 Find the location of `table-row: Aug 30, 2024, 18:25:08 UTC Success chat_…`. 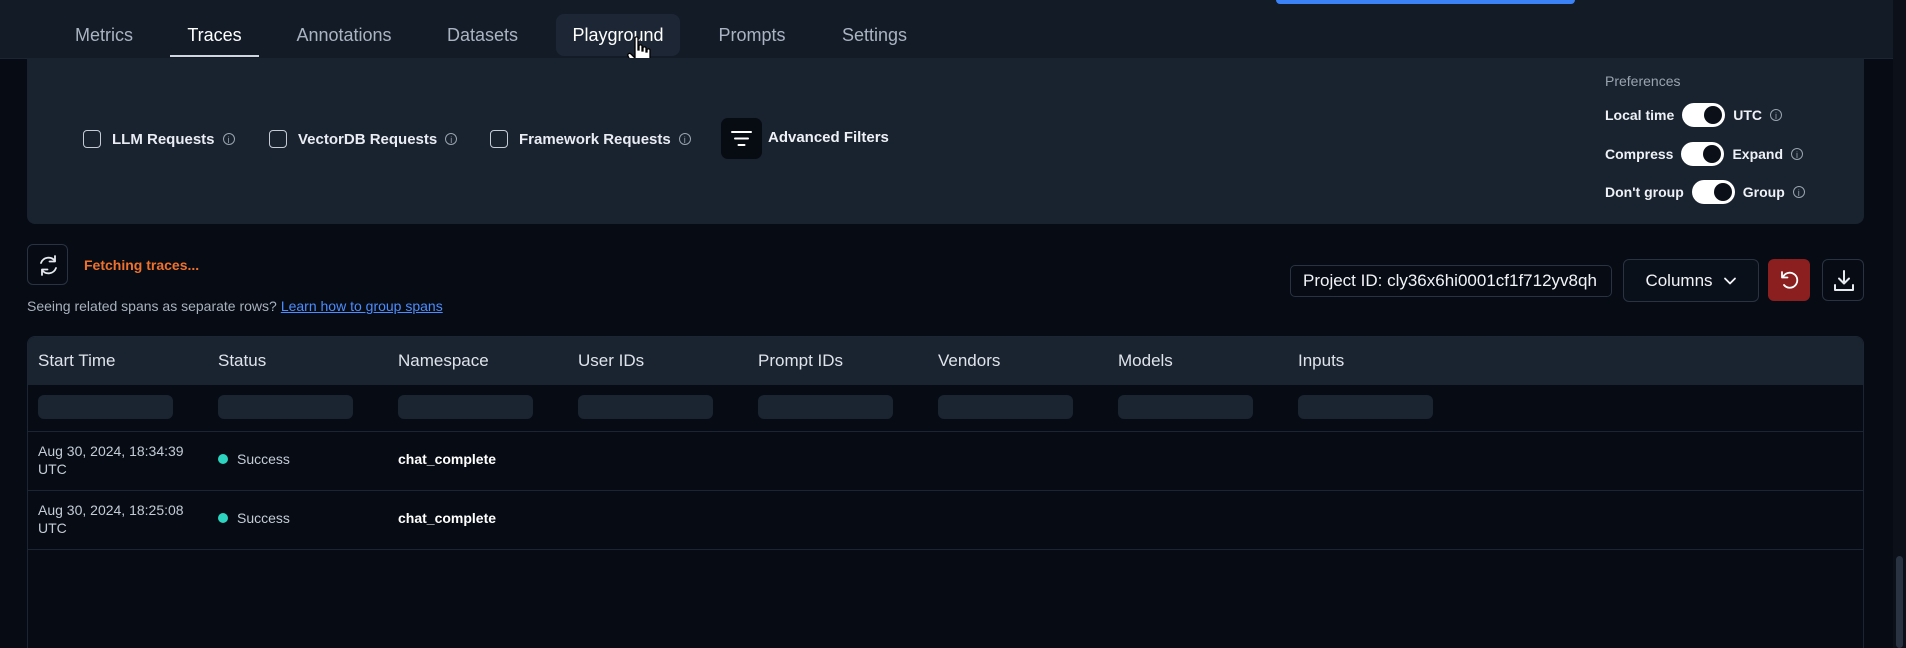

table-row: Aug 30, 2024, 18:25:08 UTC Success chat_… is located at coordinates (945, 520).